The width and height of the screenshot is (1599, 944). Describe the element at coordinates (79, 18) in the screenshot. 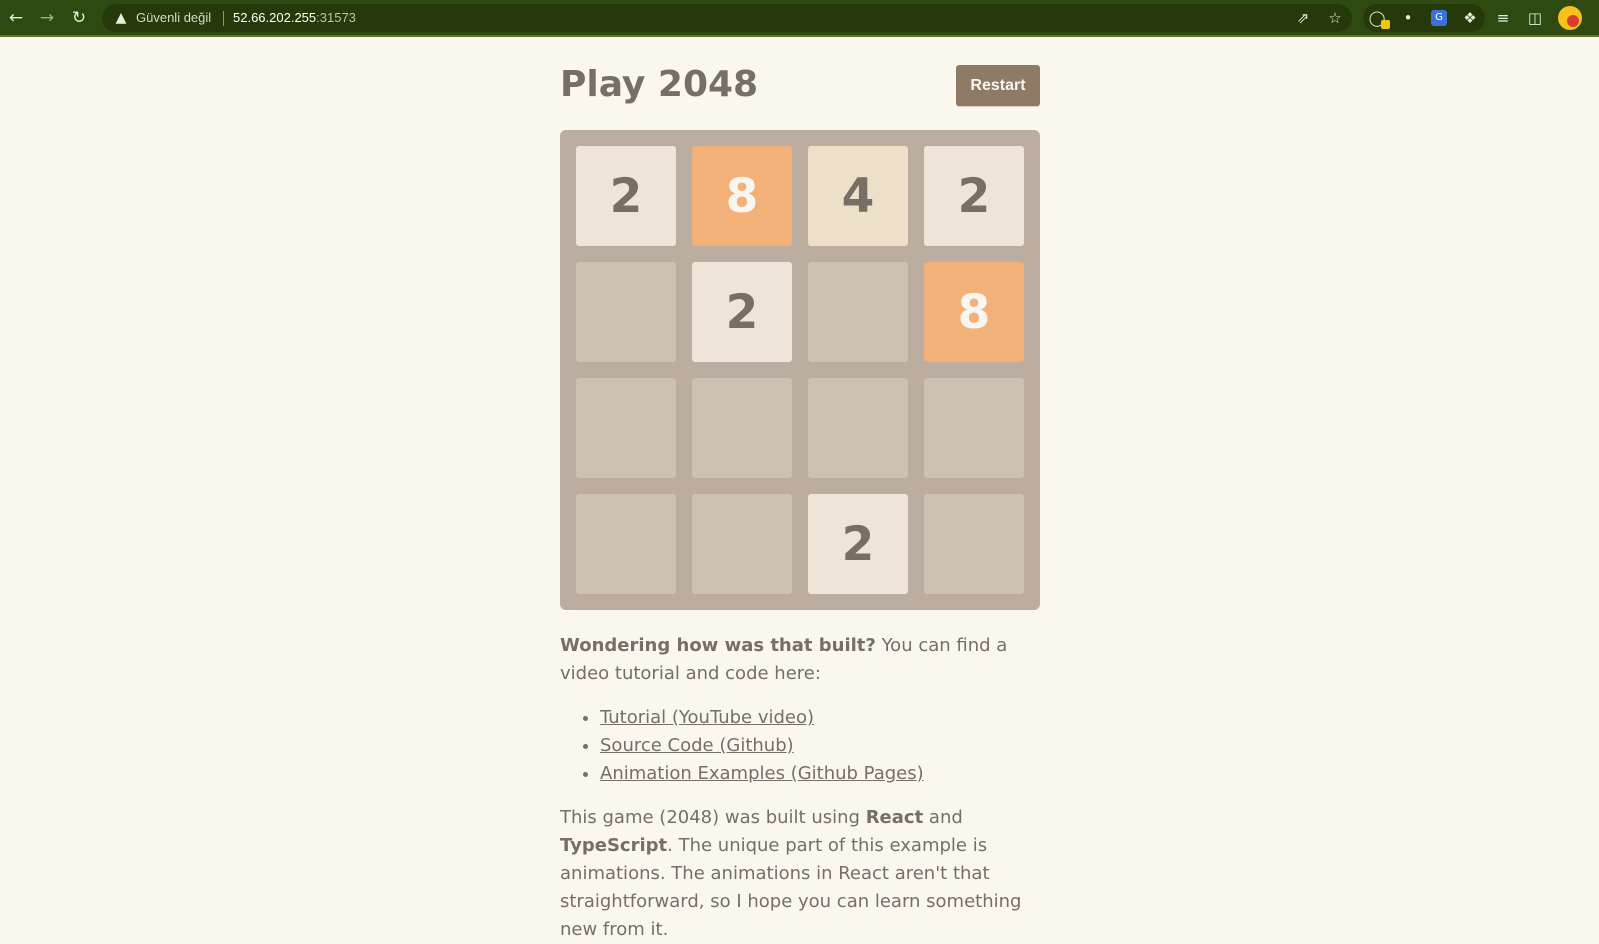

I see `reload-icon: ↻` at that location.